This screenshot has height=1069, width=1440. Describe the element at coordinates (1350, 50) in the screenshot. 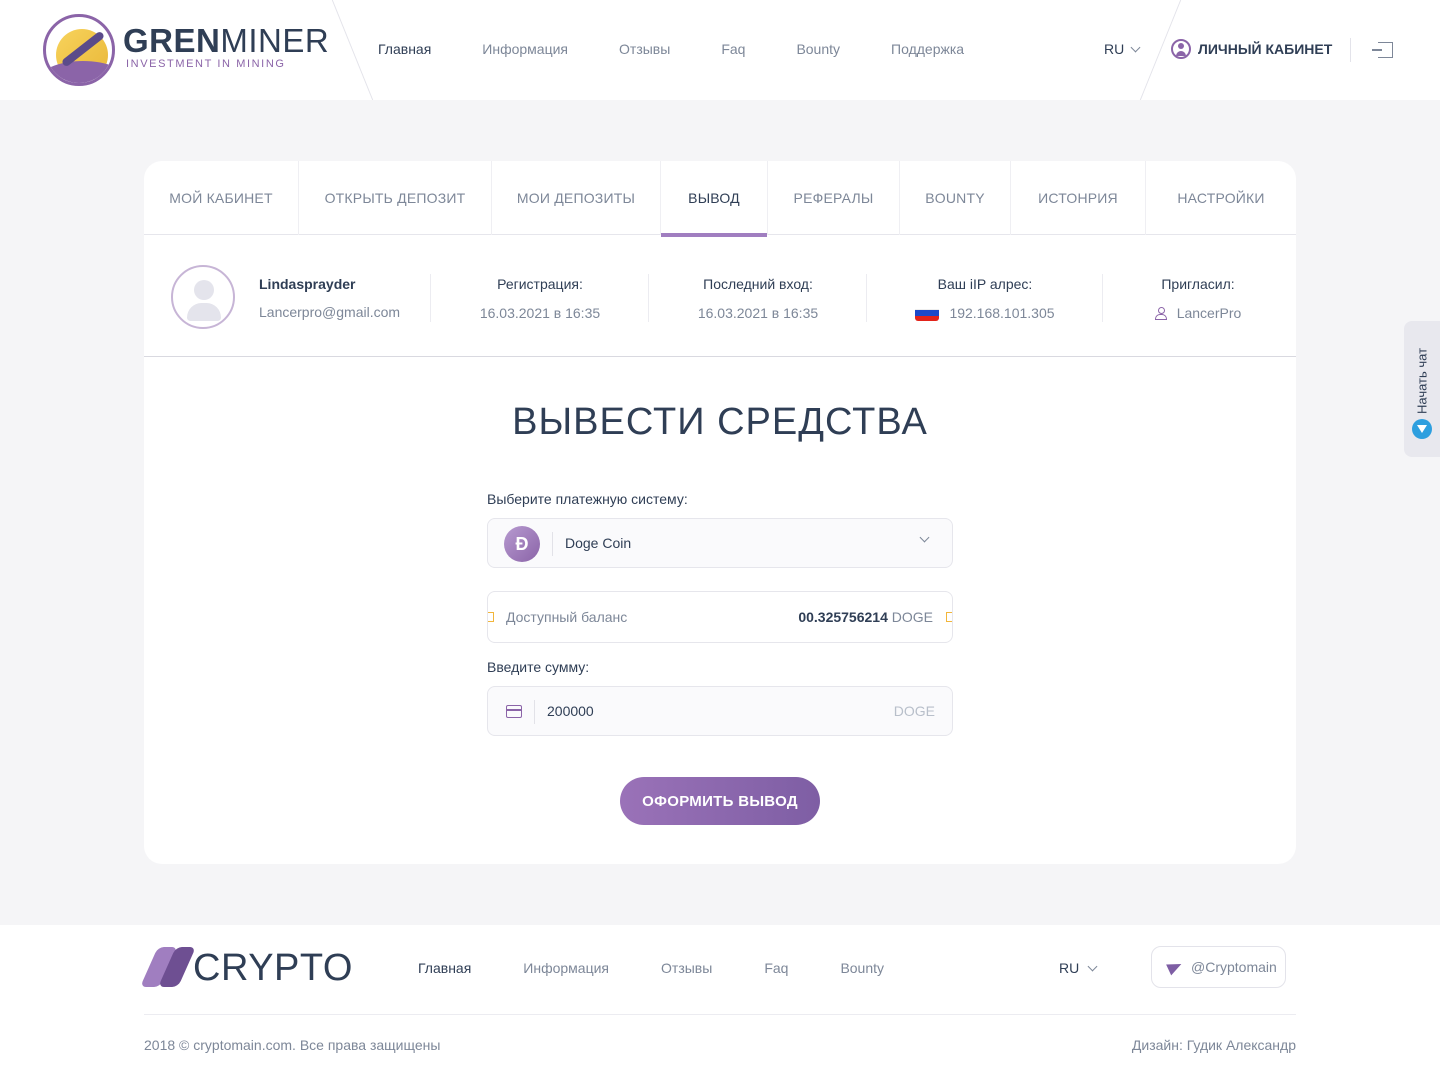

I see `header-separator` at that location.